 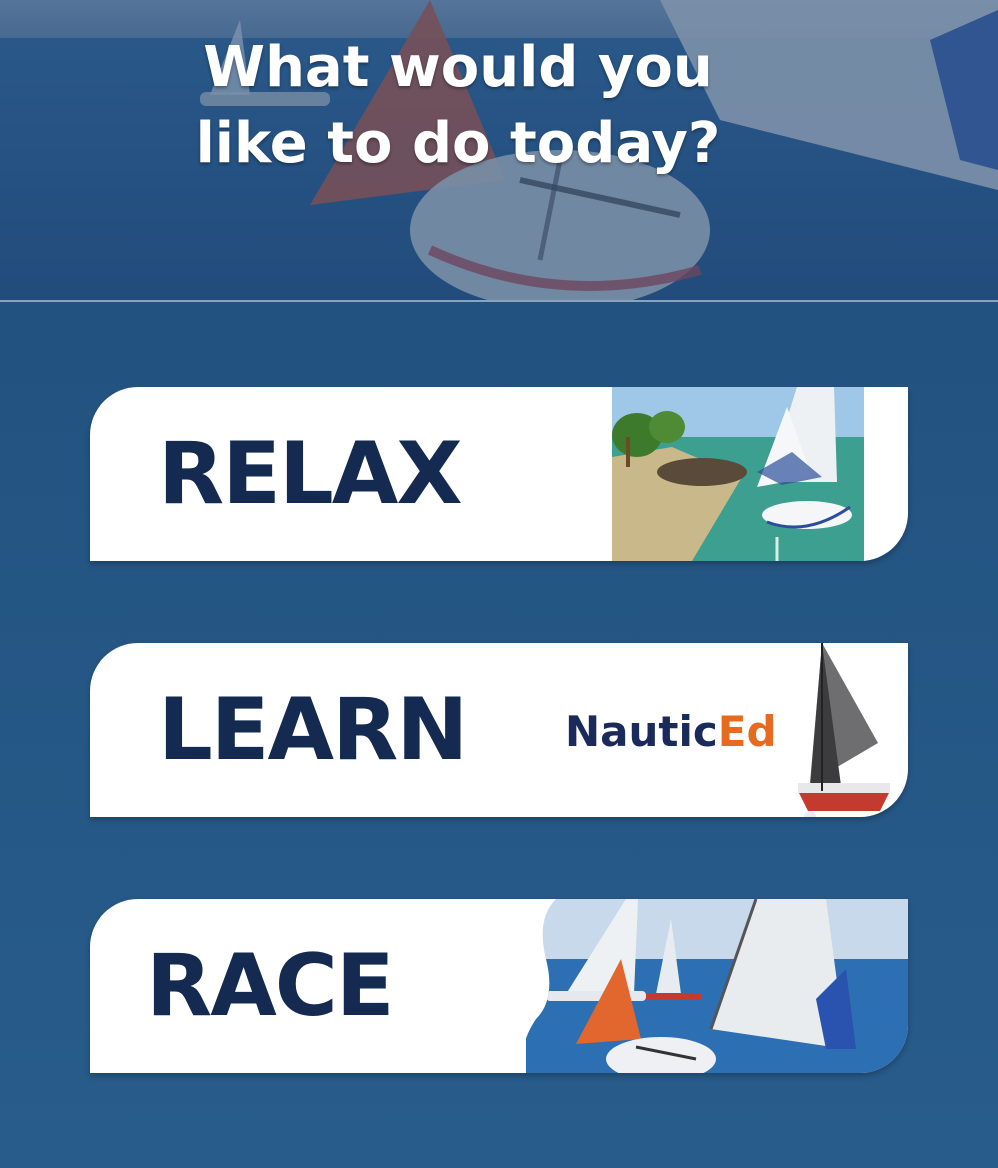 What do you see at coordinates (310, 474) in the screenshot?
I see `relax-label: RELAX` at bounding box center [310, 474].